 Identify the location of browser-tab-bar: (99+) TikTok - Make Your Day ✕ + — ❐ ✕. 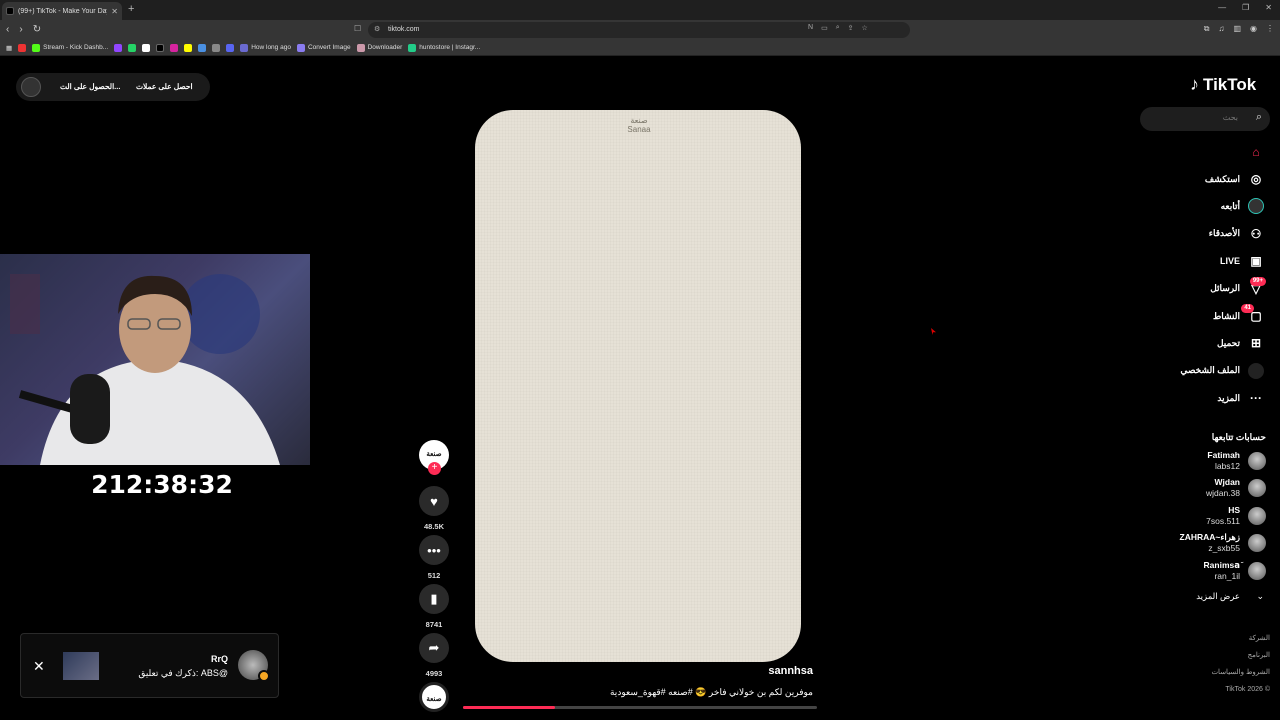
(640, 10).